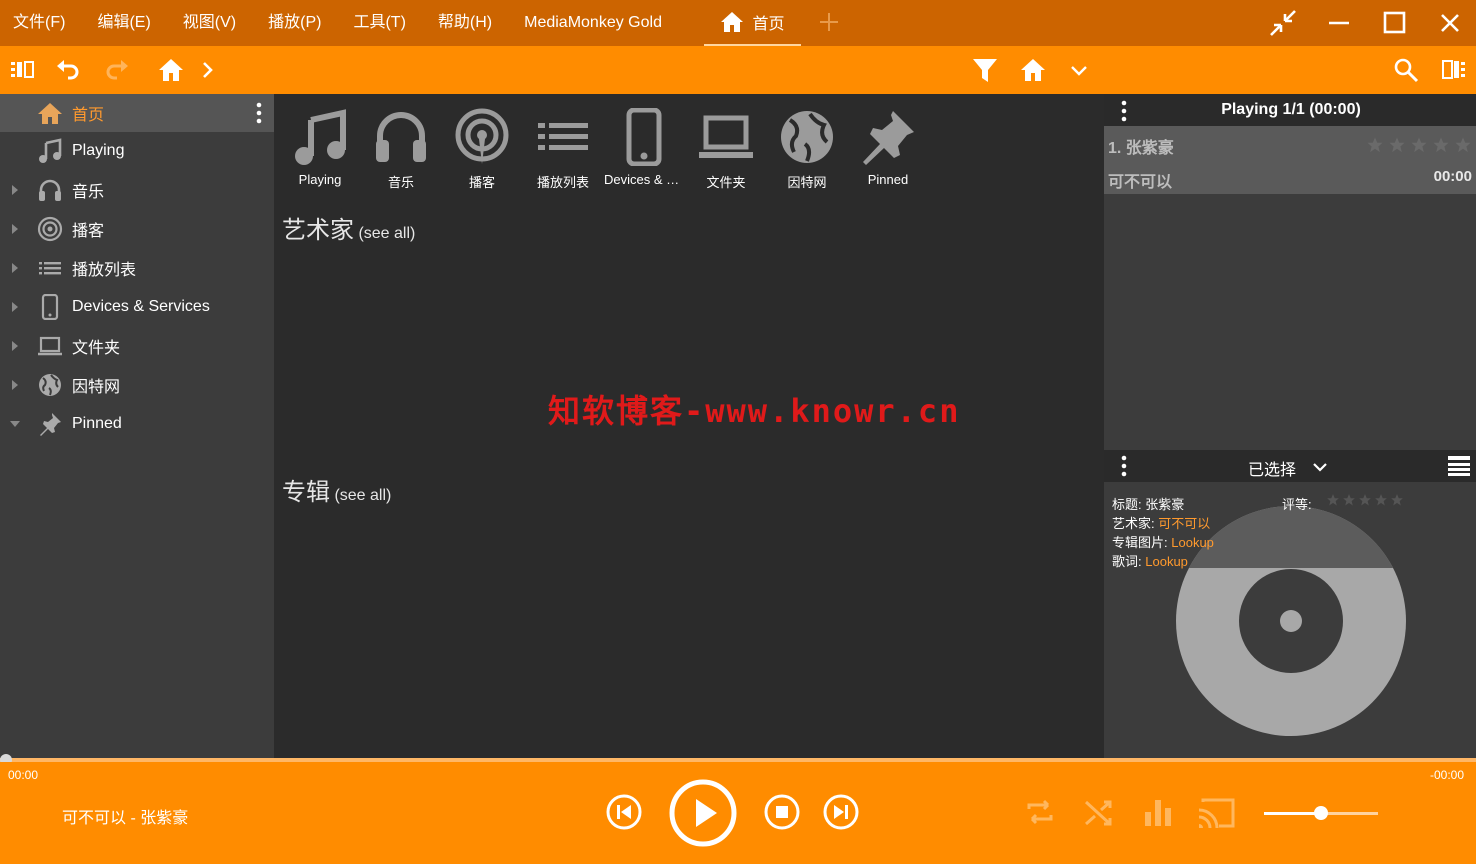 The width and height of the screenshot is (1476, 864). I want to click on sidebar-item-internet: 因特网, so click(137, 385).